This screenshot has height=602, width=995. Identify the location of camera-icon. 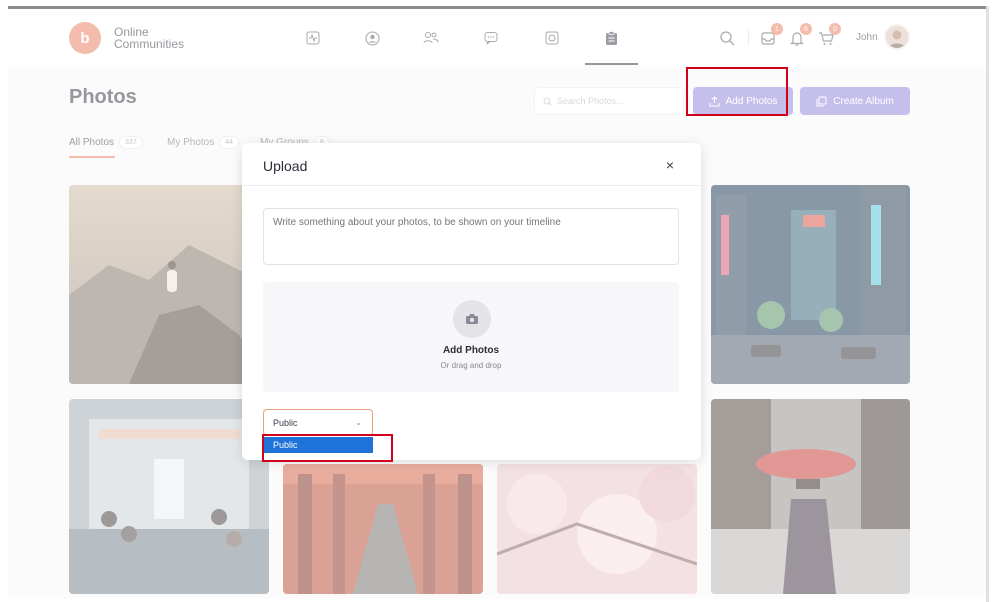
(472, 319).